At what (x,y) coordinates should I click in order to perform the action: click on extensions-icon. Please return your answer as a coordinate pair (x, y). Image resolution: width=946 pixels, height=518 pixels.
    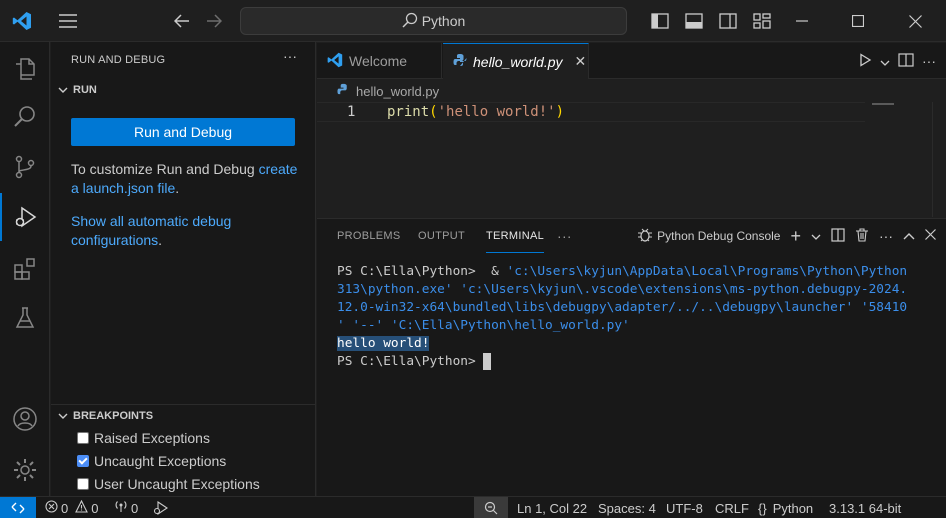
    Looking at the image, I should click on (25, 269).